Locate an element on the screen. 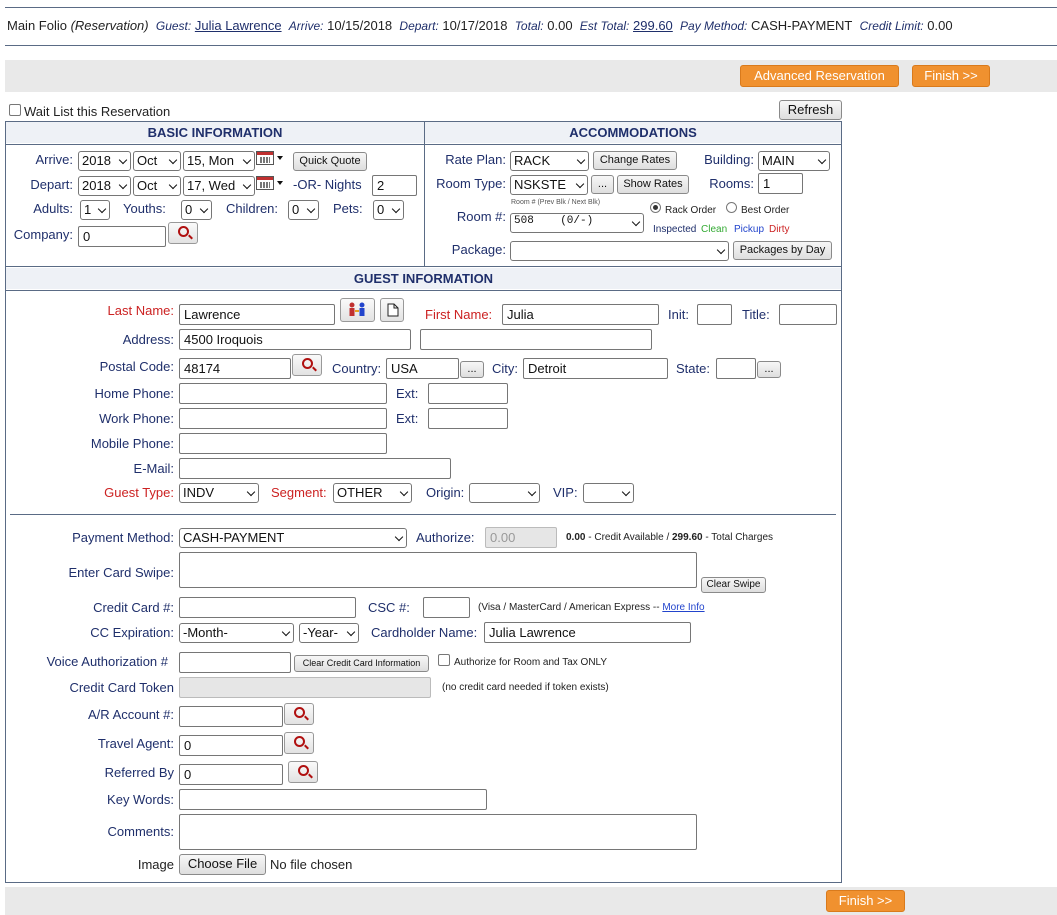 Image resolution: width=1057 pixels, height=915 pixels. guest-name-link: Julia Lawrence is located at coordinates (238, 25).